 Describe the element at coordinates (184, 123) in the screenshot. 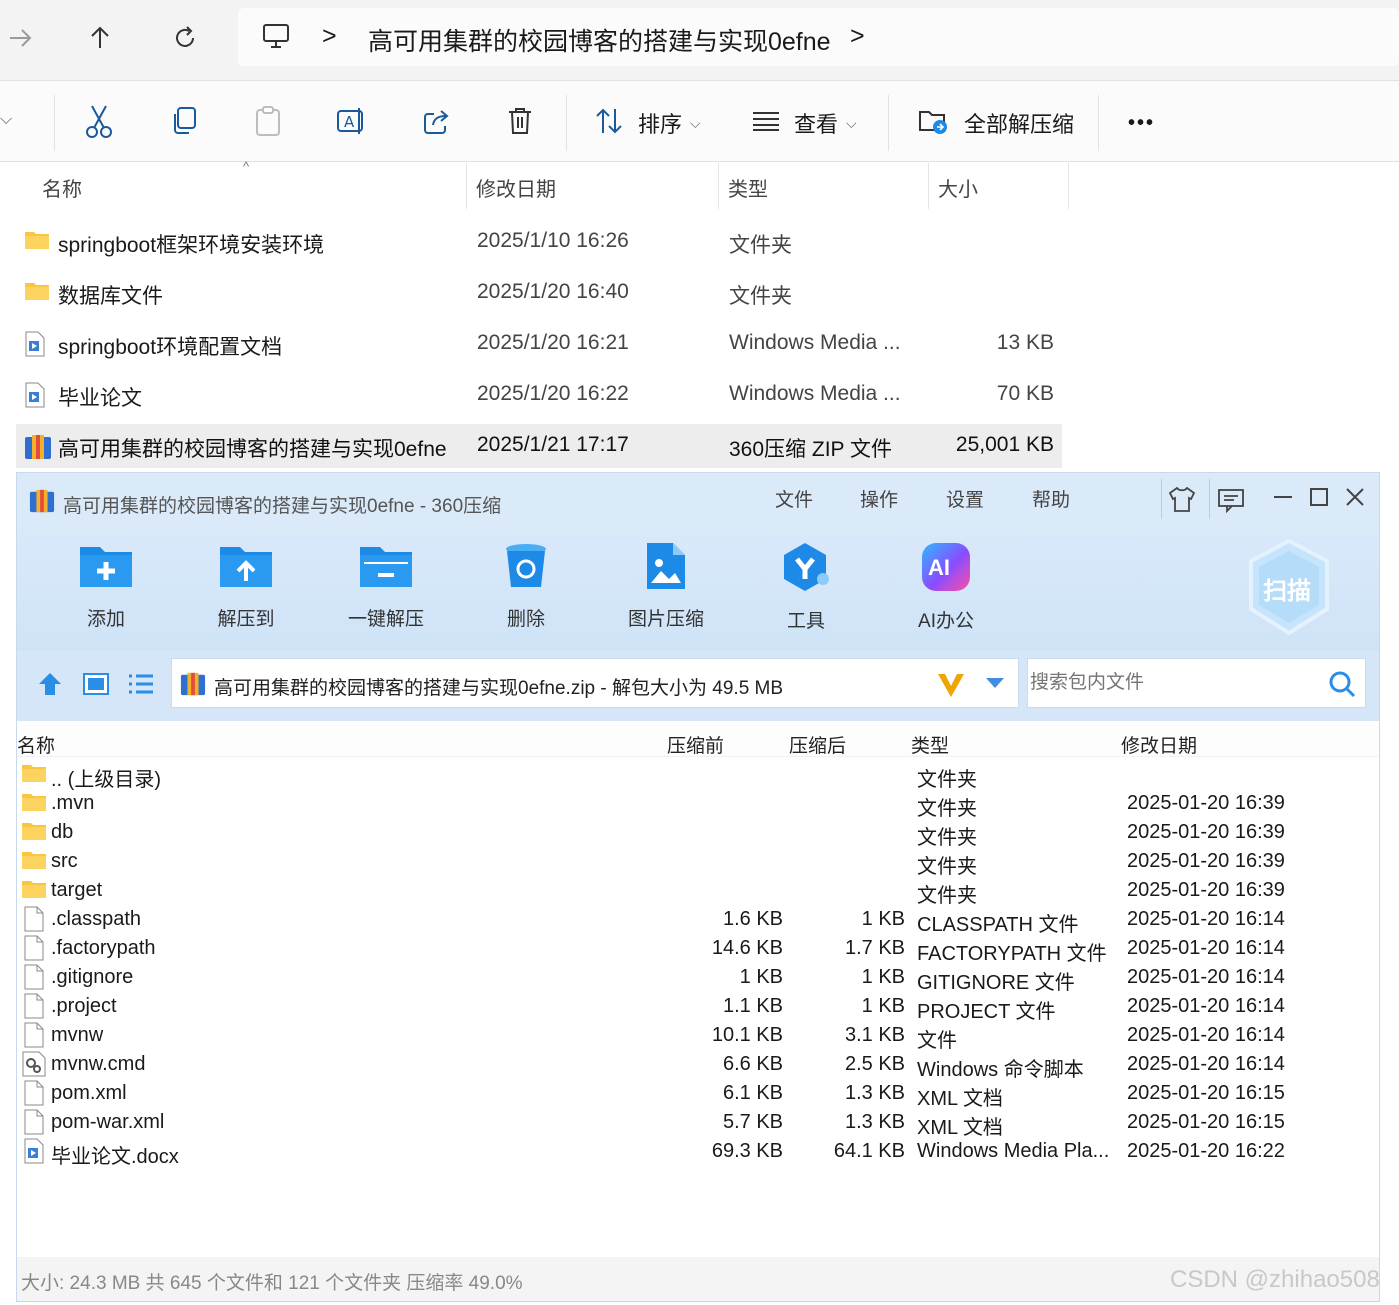

I see `copy-button` at that location.